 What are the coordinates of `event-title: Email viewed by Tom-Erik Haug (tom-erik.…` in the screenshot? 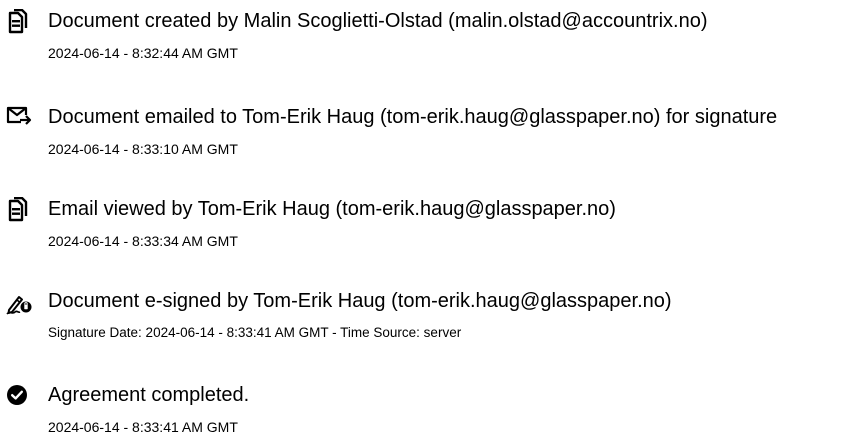 It's located at (332, 209).